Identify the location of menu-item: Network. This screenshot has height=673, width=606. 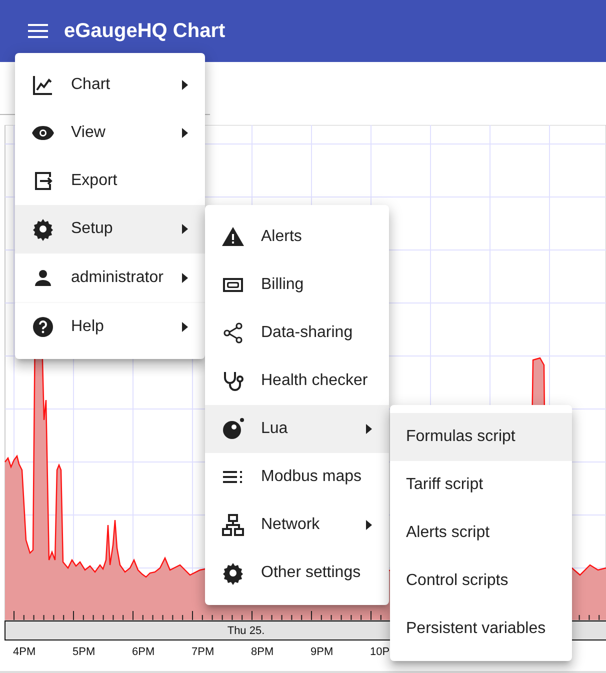
(297, 525).